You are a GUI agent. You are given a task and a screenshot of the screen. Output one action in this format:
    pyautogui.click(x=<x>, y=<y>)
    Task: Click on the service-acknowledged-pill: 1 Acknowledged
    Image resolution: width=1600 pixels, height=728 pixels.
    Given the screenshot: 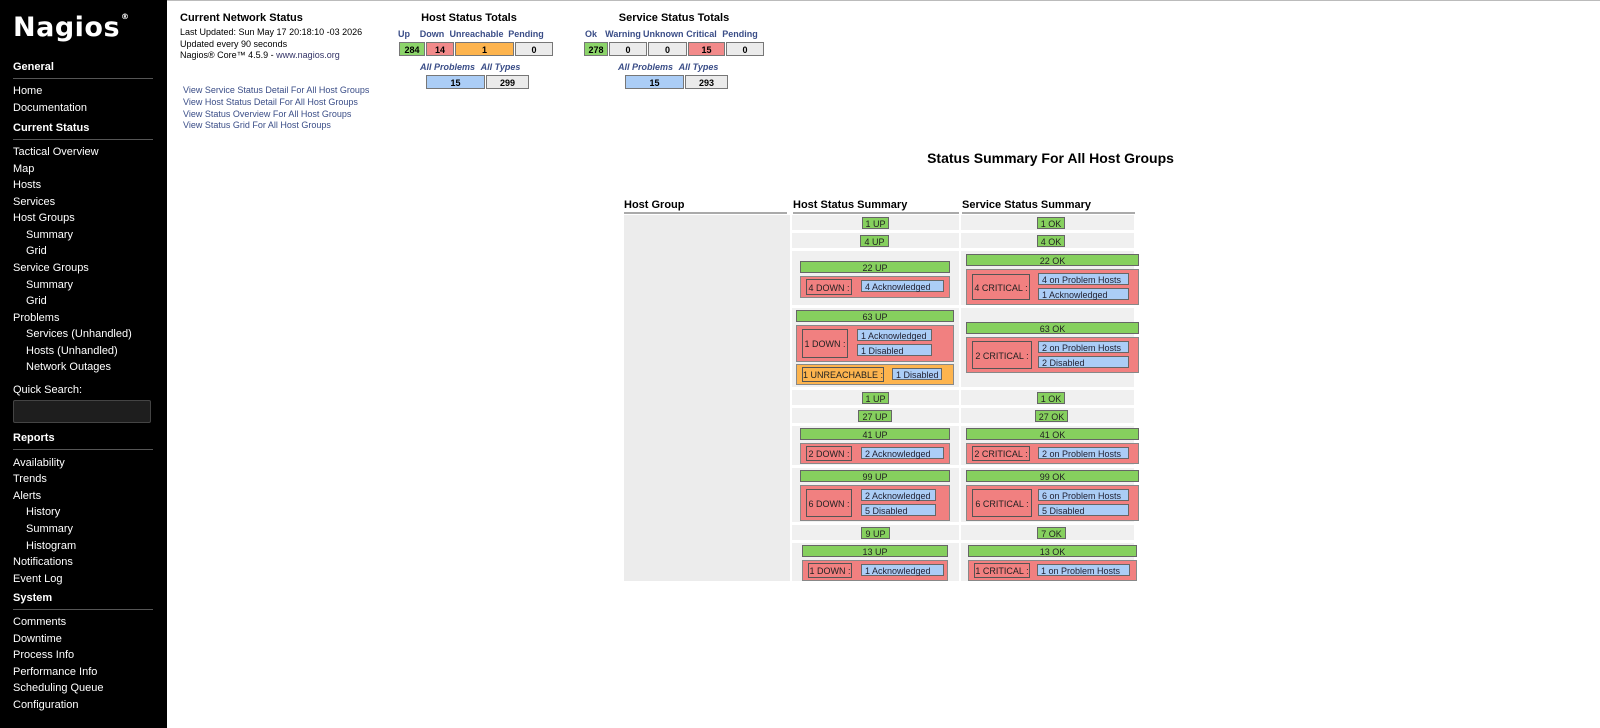 What is the action you would take?
    pyautogui.click(x=1083, y=294)
    